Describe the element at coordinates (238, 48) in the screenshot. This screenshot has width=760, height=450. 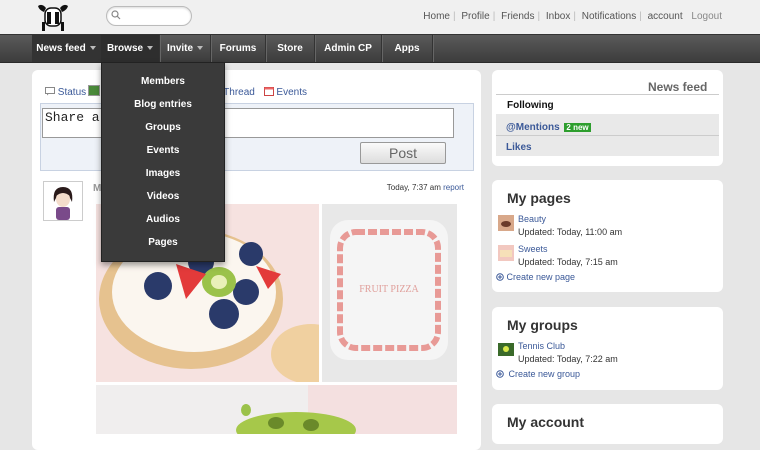
I see `nav-forums: Forums` at that location.